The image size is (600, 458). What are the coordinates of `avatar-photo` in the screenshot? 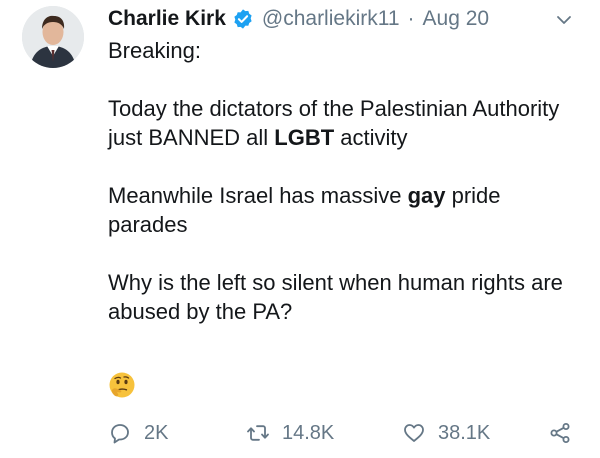 It's located at (53, 37).